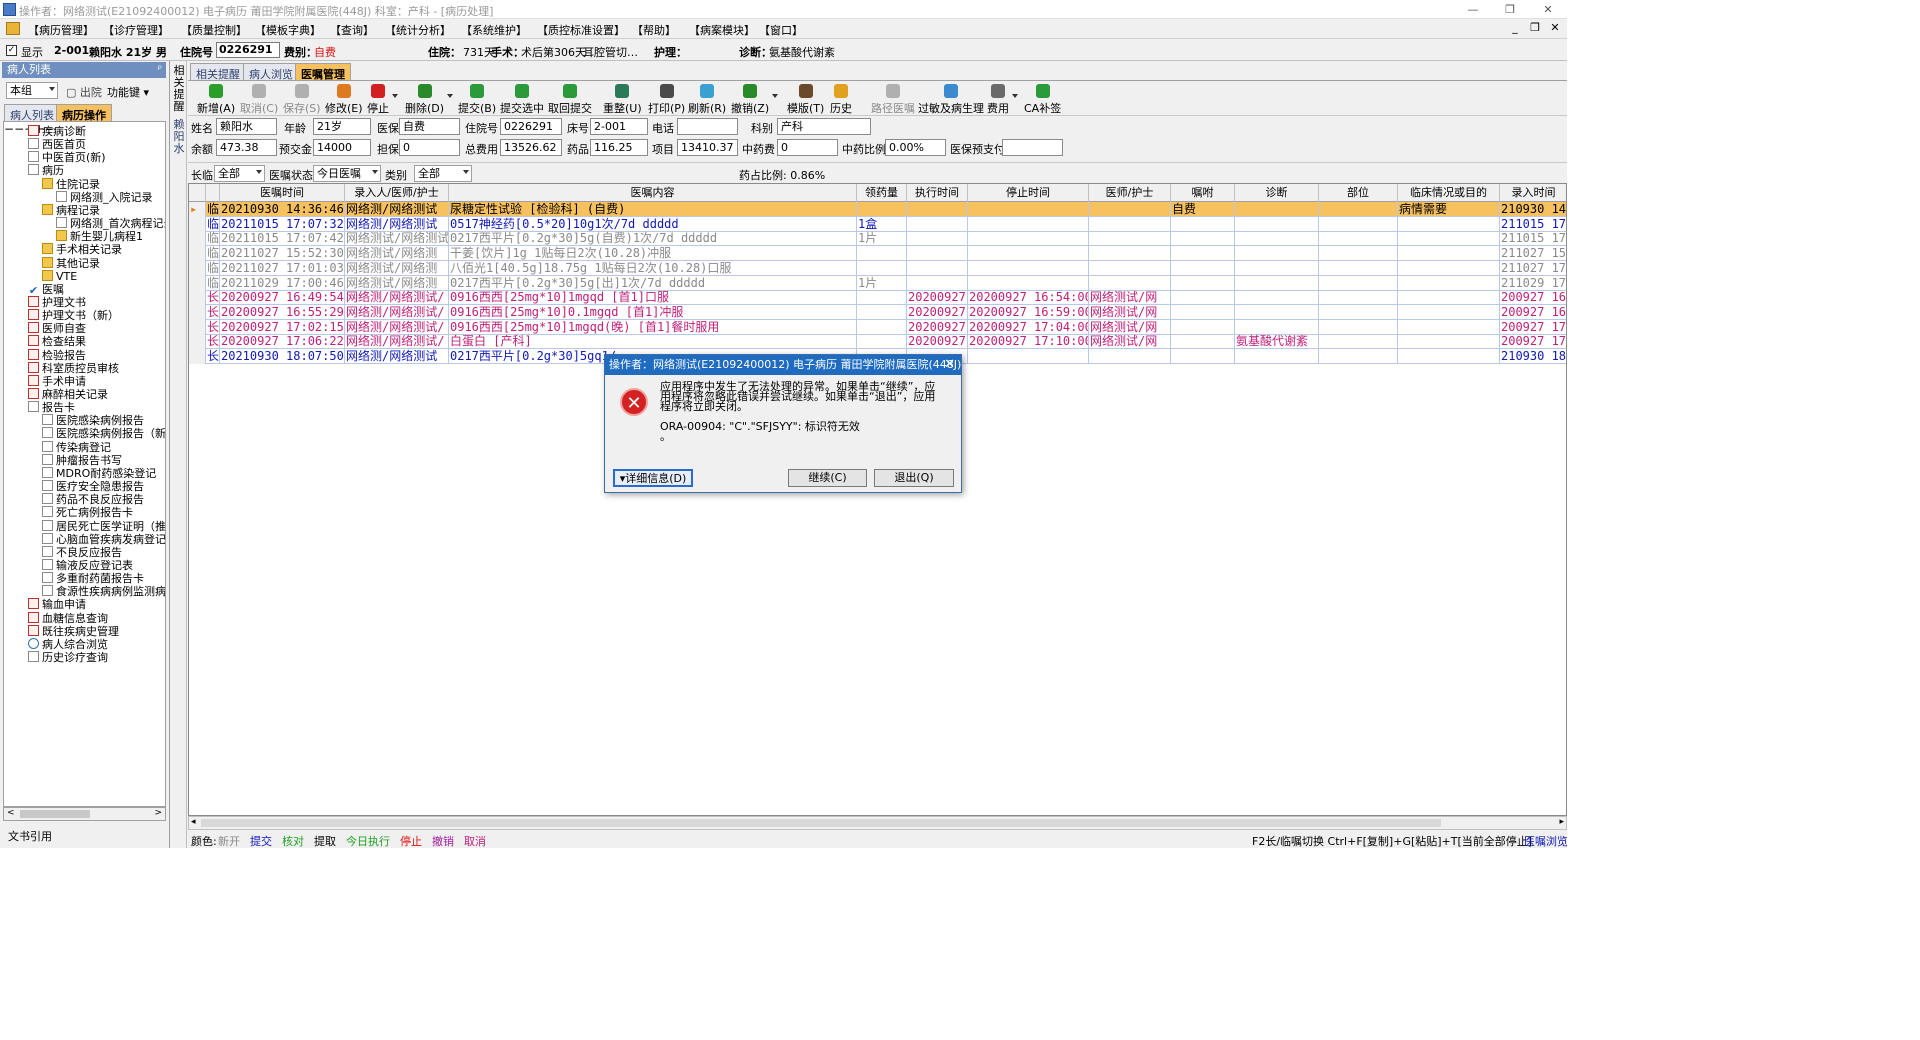 Image resolution: width=1920 pixels, height=1040 pixels. I want to click on column-header: 录入时间, so click(1533, 193).